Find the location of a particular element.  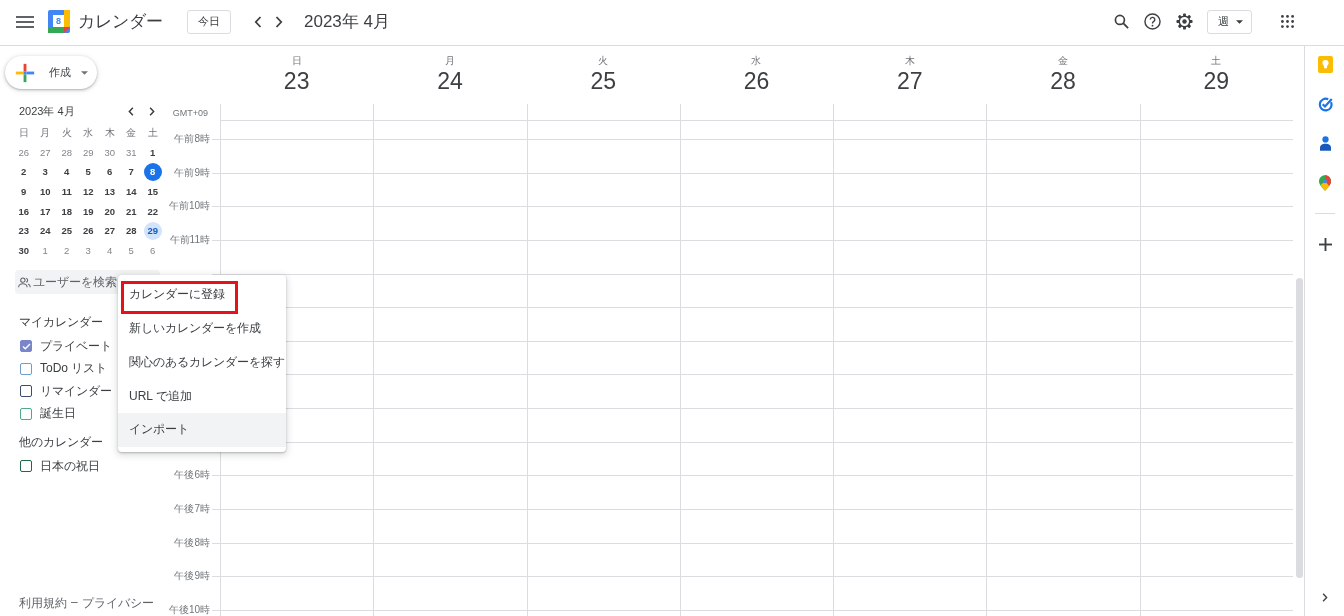

map-pin-icon is located at coordinates (1325, 183).